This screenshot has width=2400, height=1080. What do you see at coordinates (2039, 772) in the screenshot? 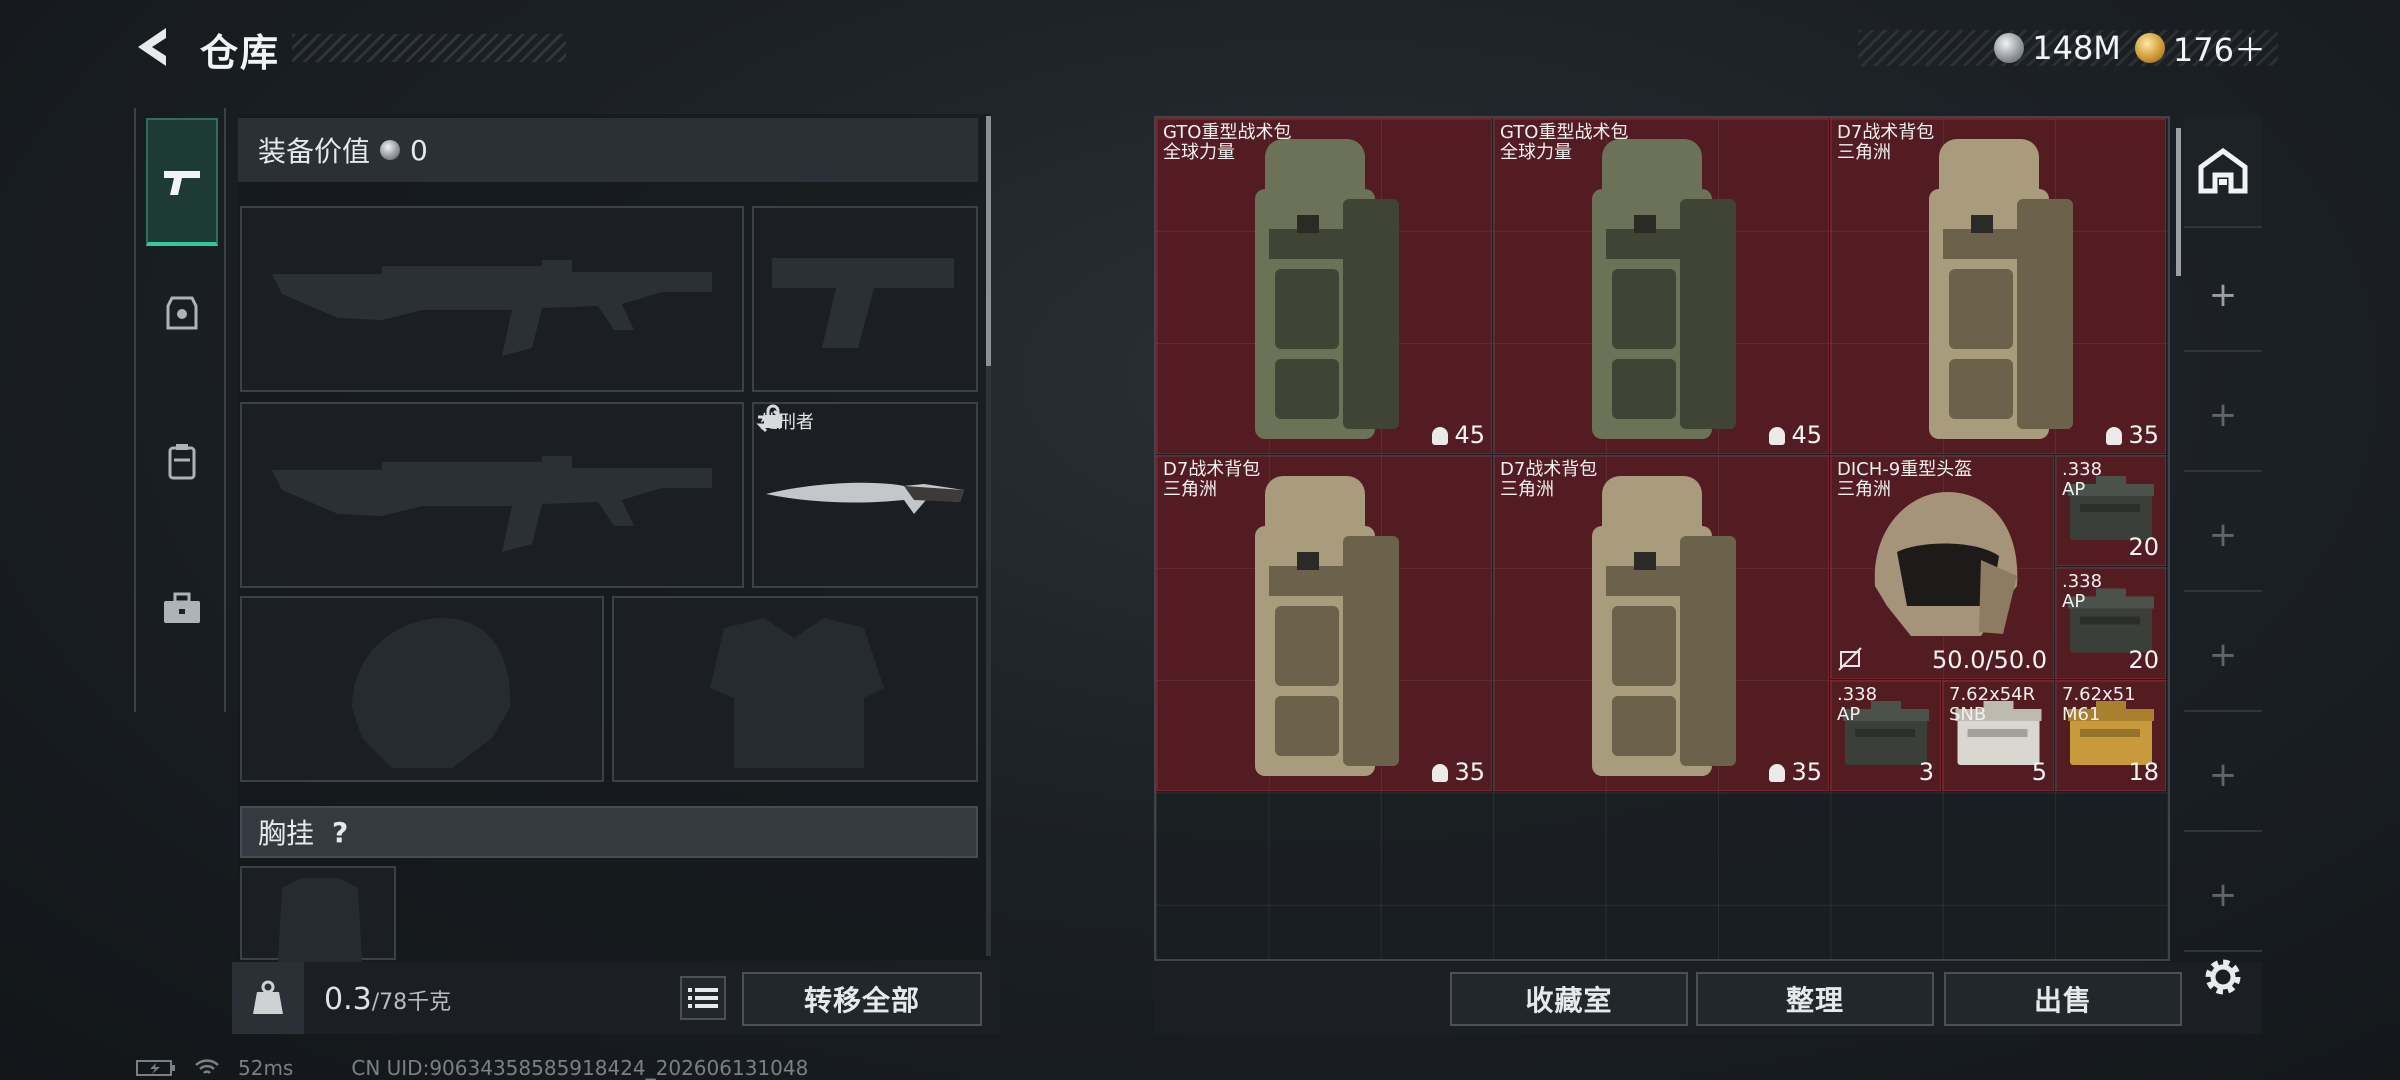
I see `item-count: 5` at bounding box center [2039, 772].